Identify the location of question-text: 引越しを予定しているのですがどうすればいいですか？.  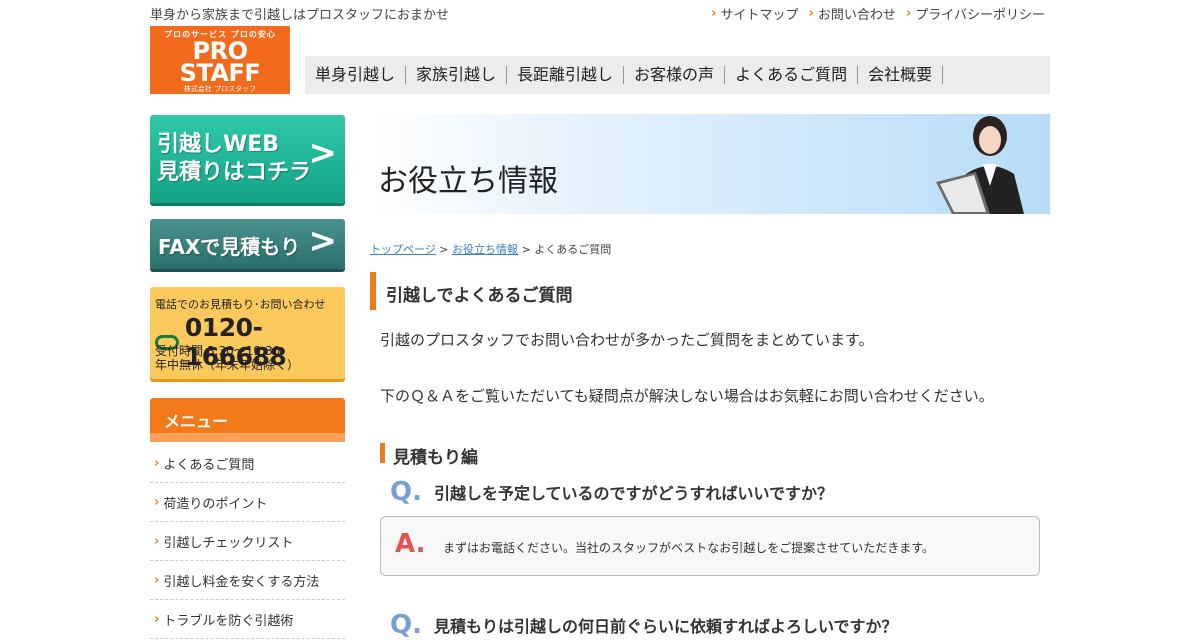
(633, 493).